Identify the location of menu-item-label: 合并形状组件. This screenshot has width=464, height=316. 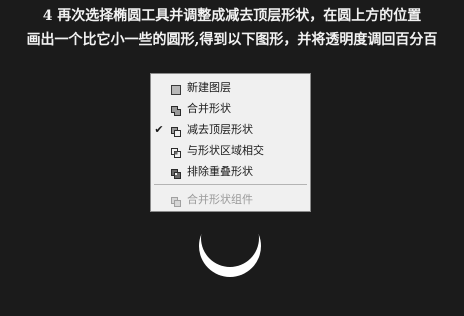
(220, 199).